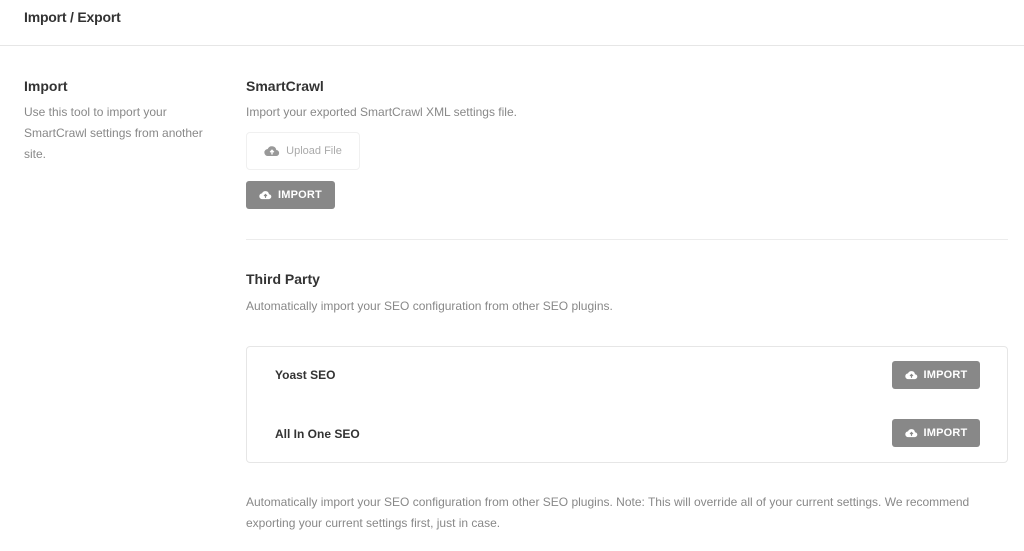  Describe the element at coordinates (285, 86) in the screenshot. I see `smartcrawl-title: SmartCrawl` at that location.